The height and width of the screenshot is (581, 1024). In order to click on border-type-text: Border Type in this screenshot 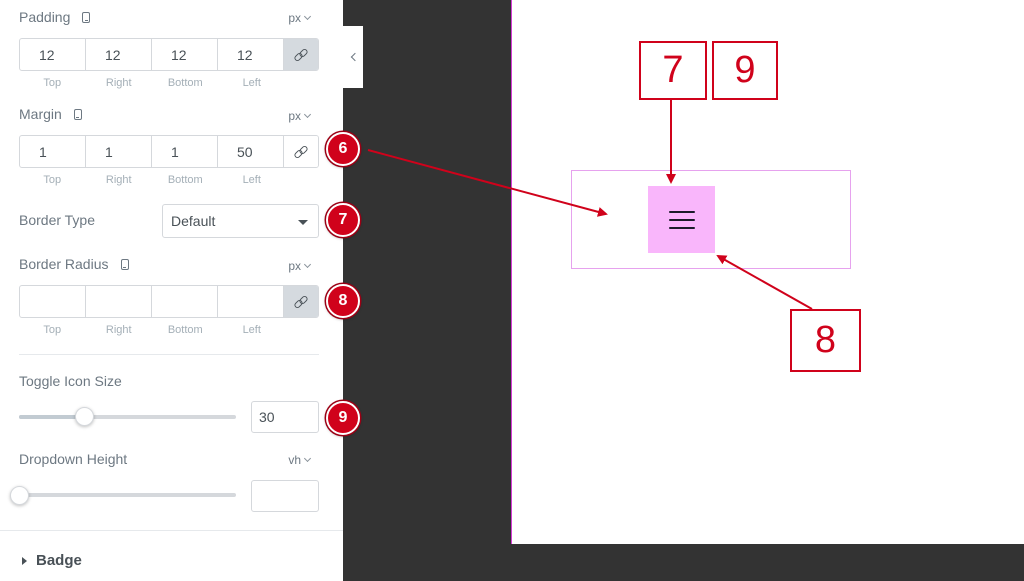, I will do `click(57, 220)`.